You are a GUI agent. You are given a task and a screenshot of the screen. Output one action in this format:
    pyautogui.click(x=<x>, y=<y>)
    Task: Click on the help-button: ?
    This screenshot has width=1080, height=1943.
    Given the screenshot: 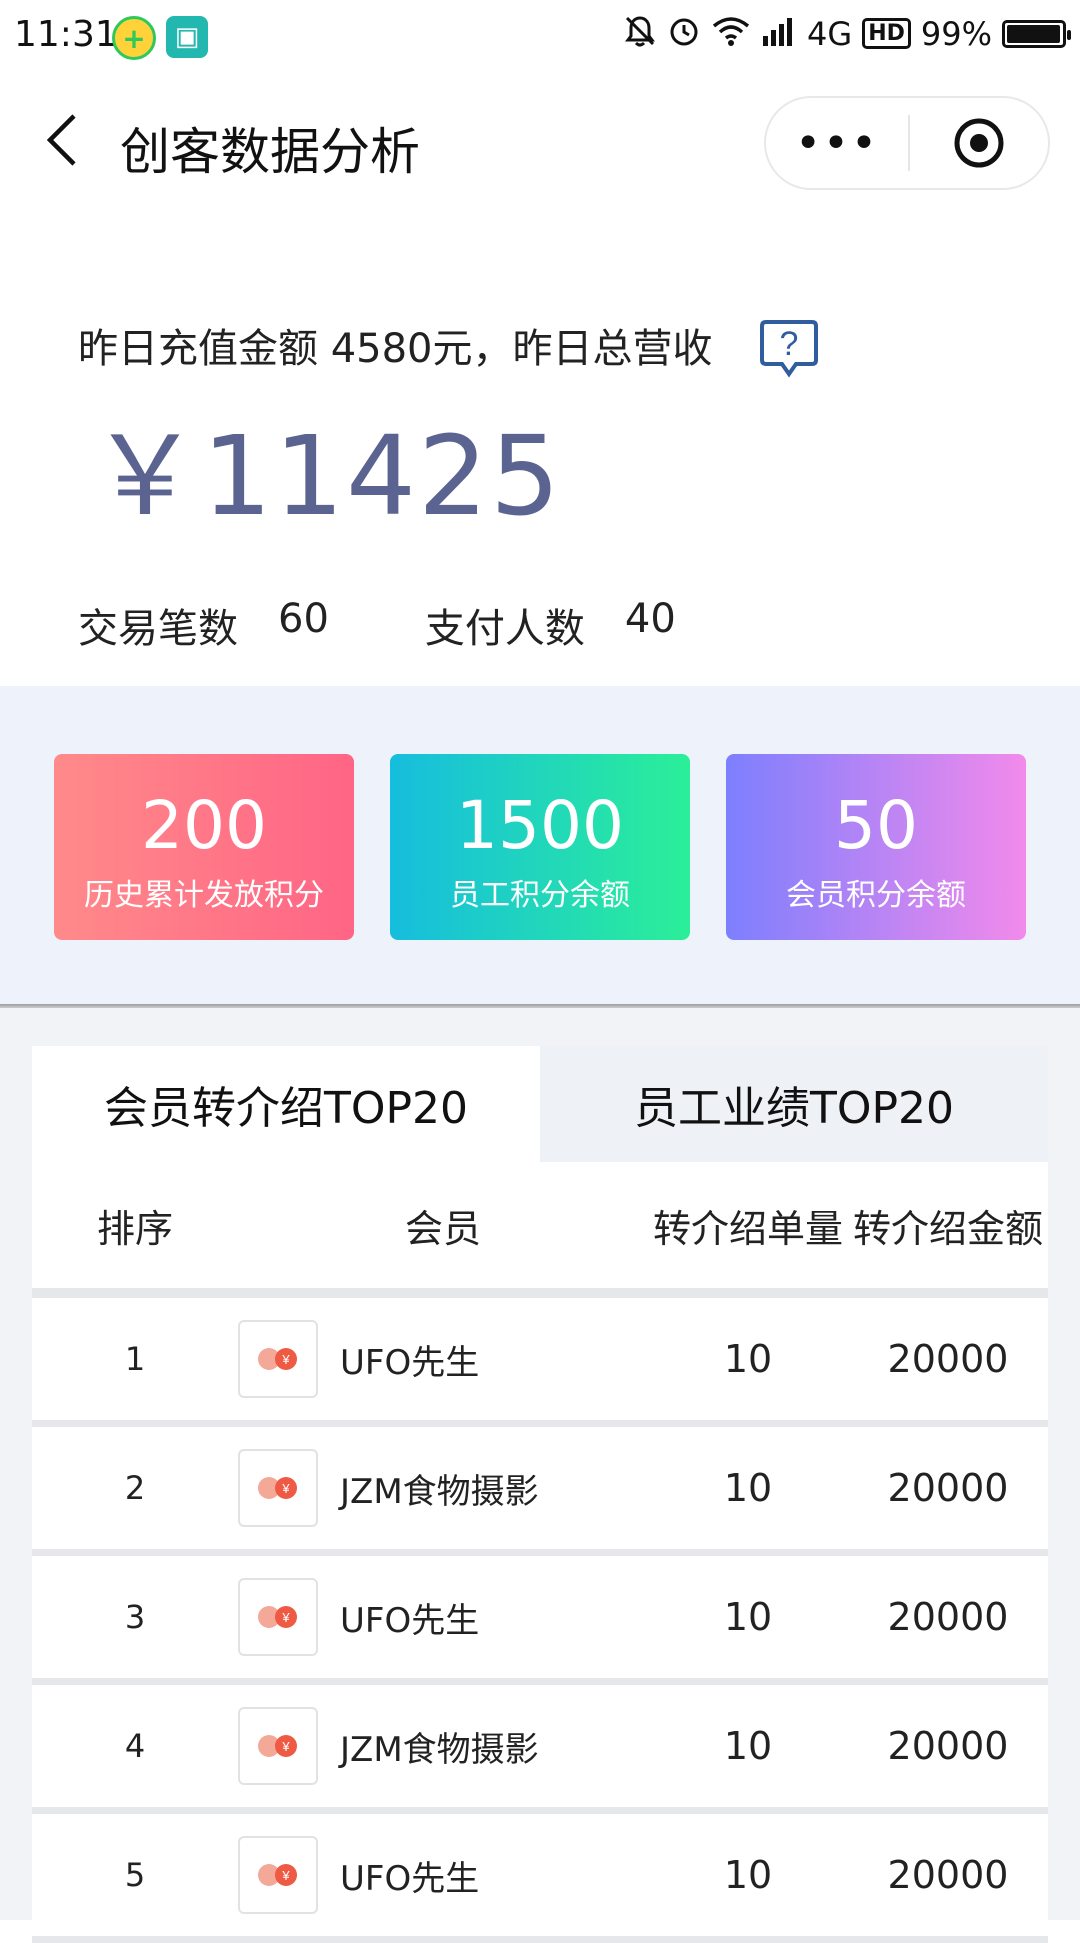 What is the action you would take?
    pyautogui.click(x=789, y=350)
    